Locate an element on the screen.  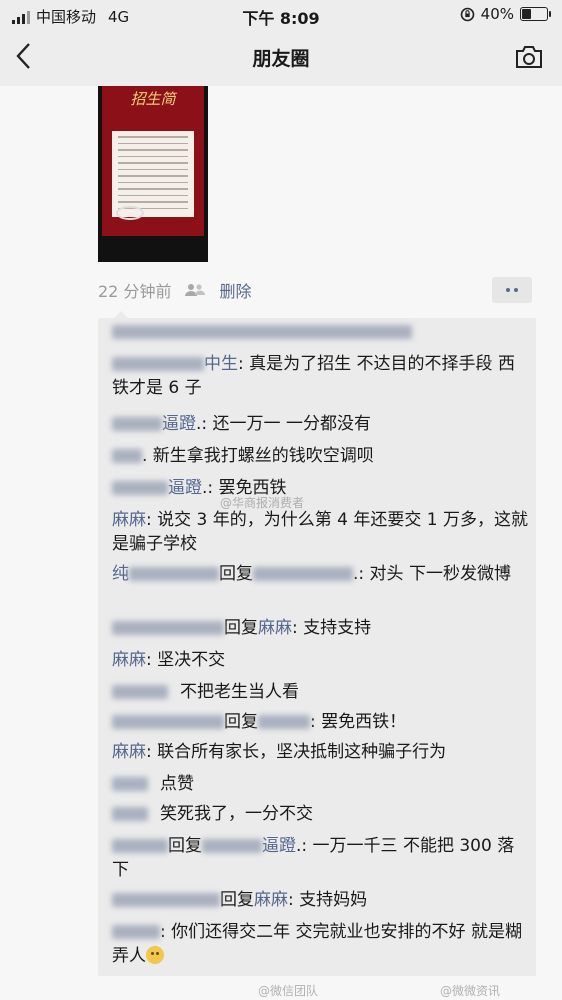
comment-11: 麻麻: 联合所有家长，坚决抵制这种骗子行为 is located at coordinates (320, 752).